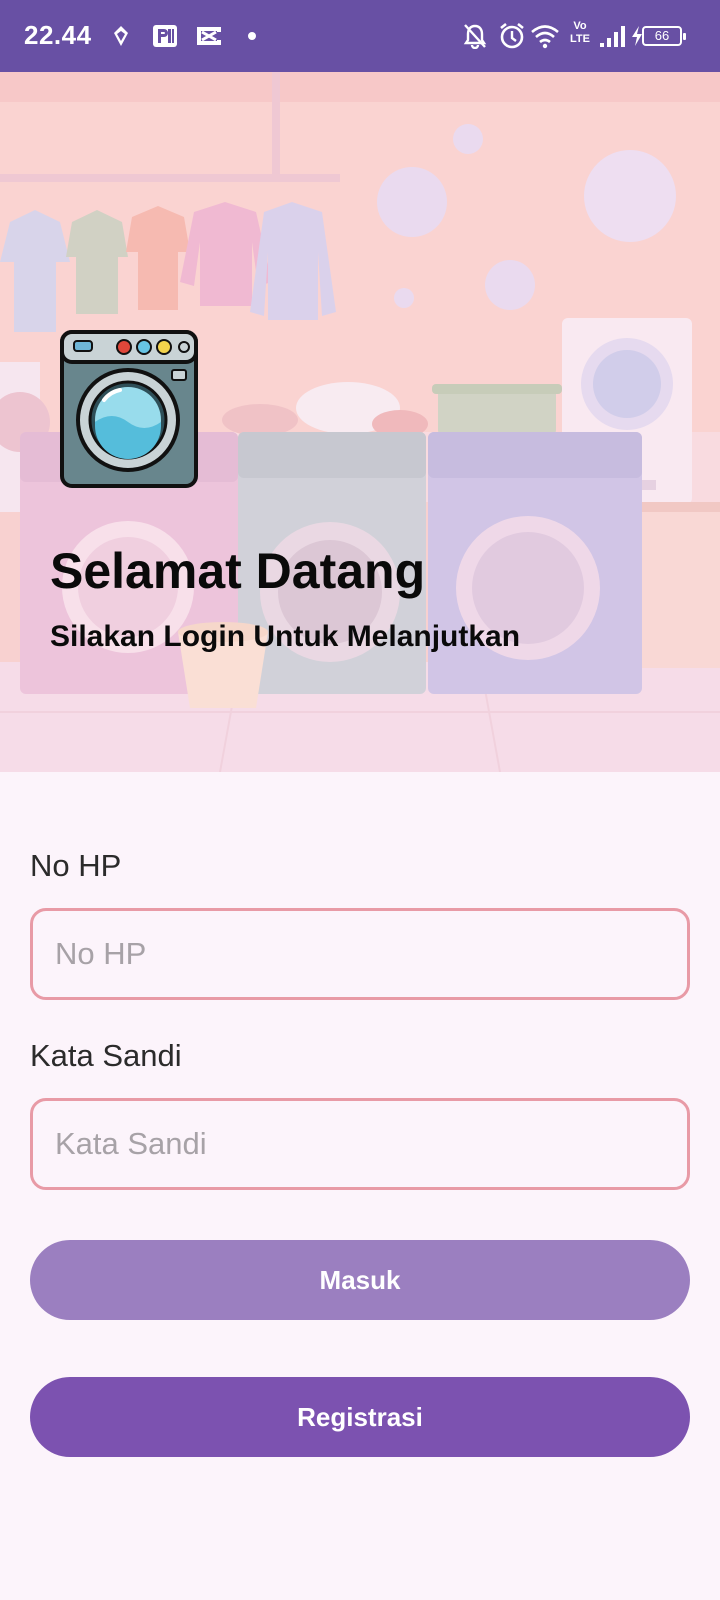 The image size is (720, 1600). Describe the element at coordinates (252, 36) in the screenshot. I see `notification-dot-icon` at that location.